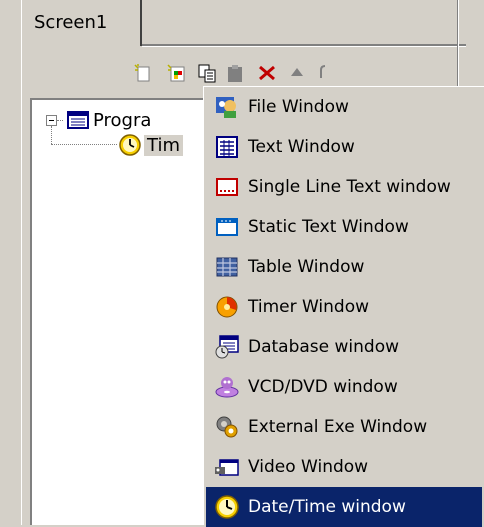 The image size is (484, 527). Describe the element at coordinates (298, 107) in the screenshot. I see `menu-item-label: File Window` at that location.